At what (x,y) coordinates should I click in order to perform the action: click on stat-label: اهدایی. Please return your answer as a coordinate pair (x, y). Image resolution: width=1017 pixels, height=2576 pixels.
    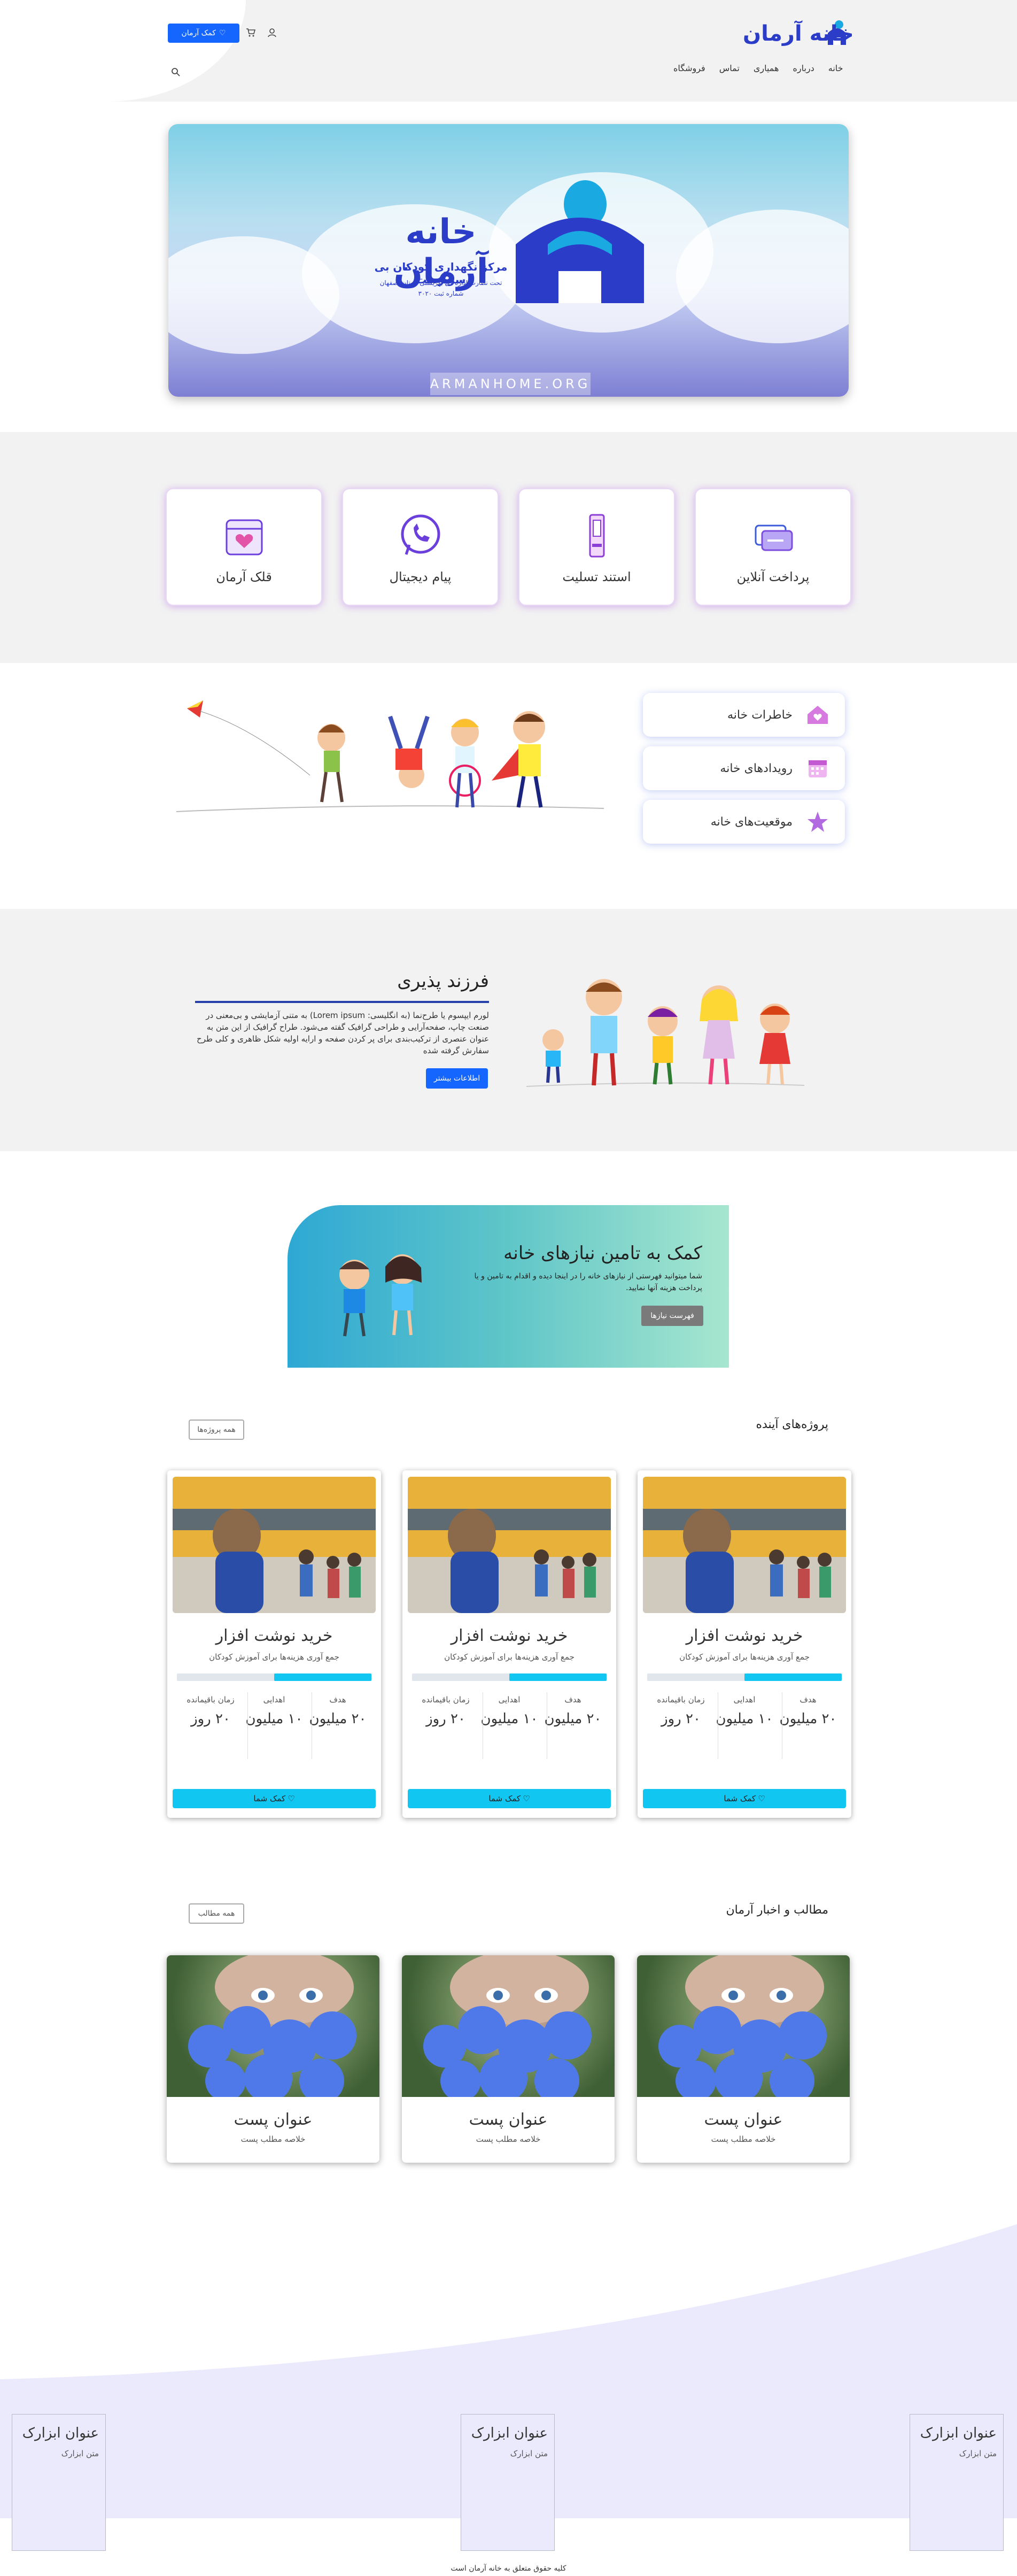
    Looking at the image, I should click on (745, 1700).